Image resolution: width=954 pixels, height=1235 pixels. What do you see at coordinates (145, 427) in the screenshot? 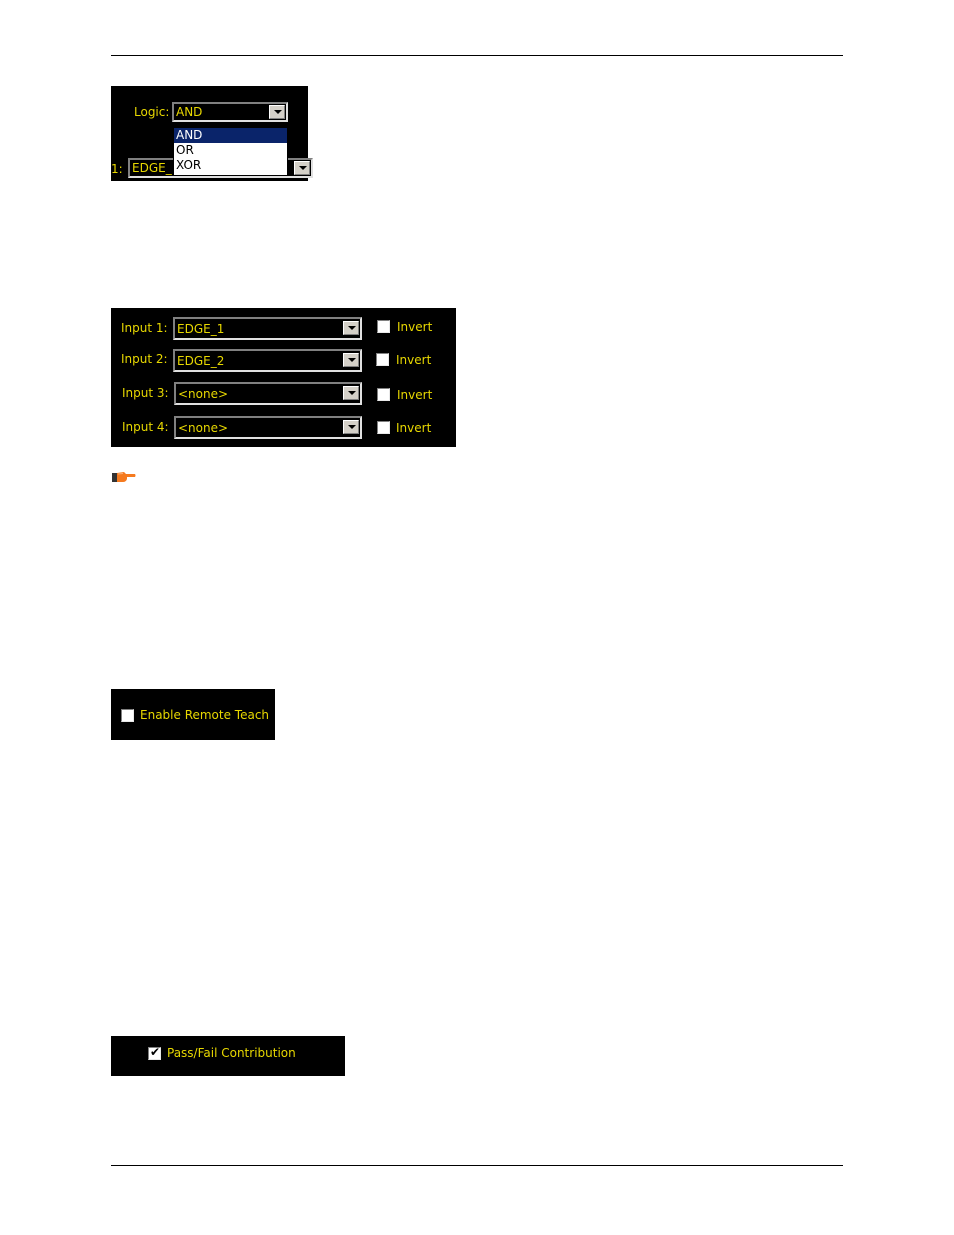
I see `input-4-label: Input 4:` at bounding box center [145, 427].